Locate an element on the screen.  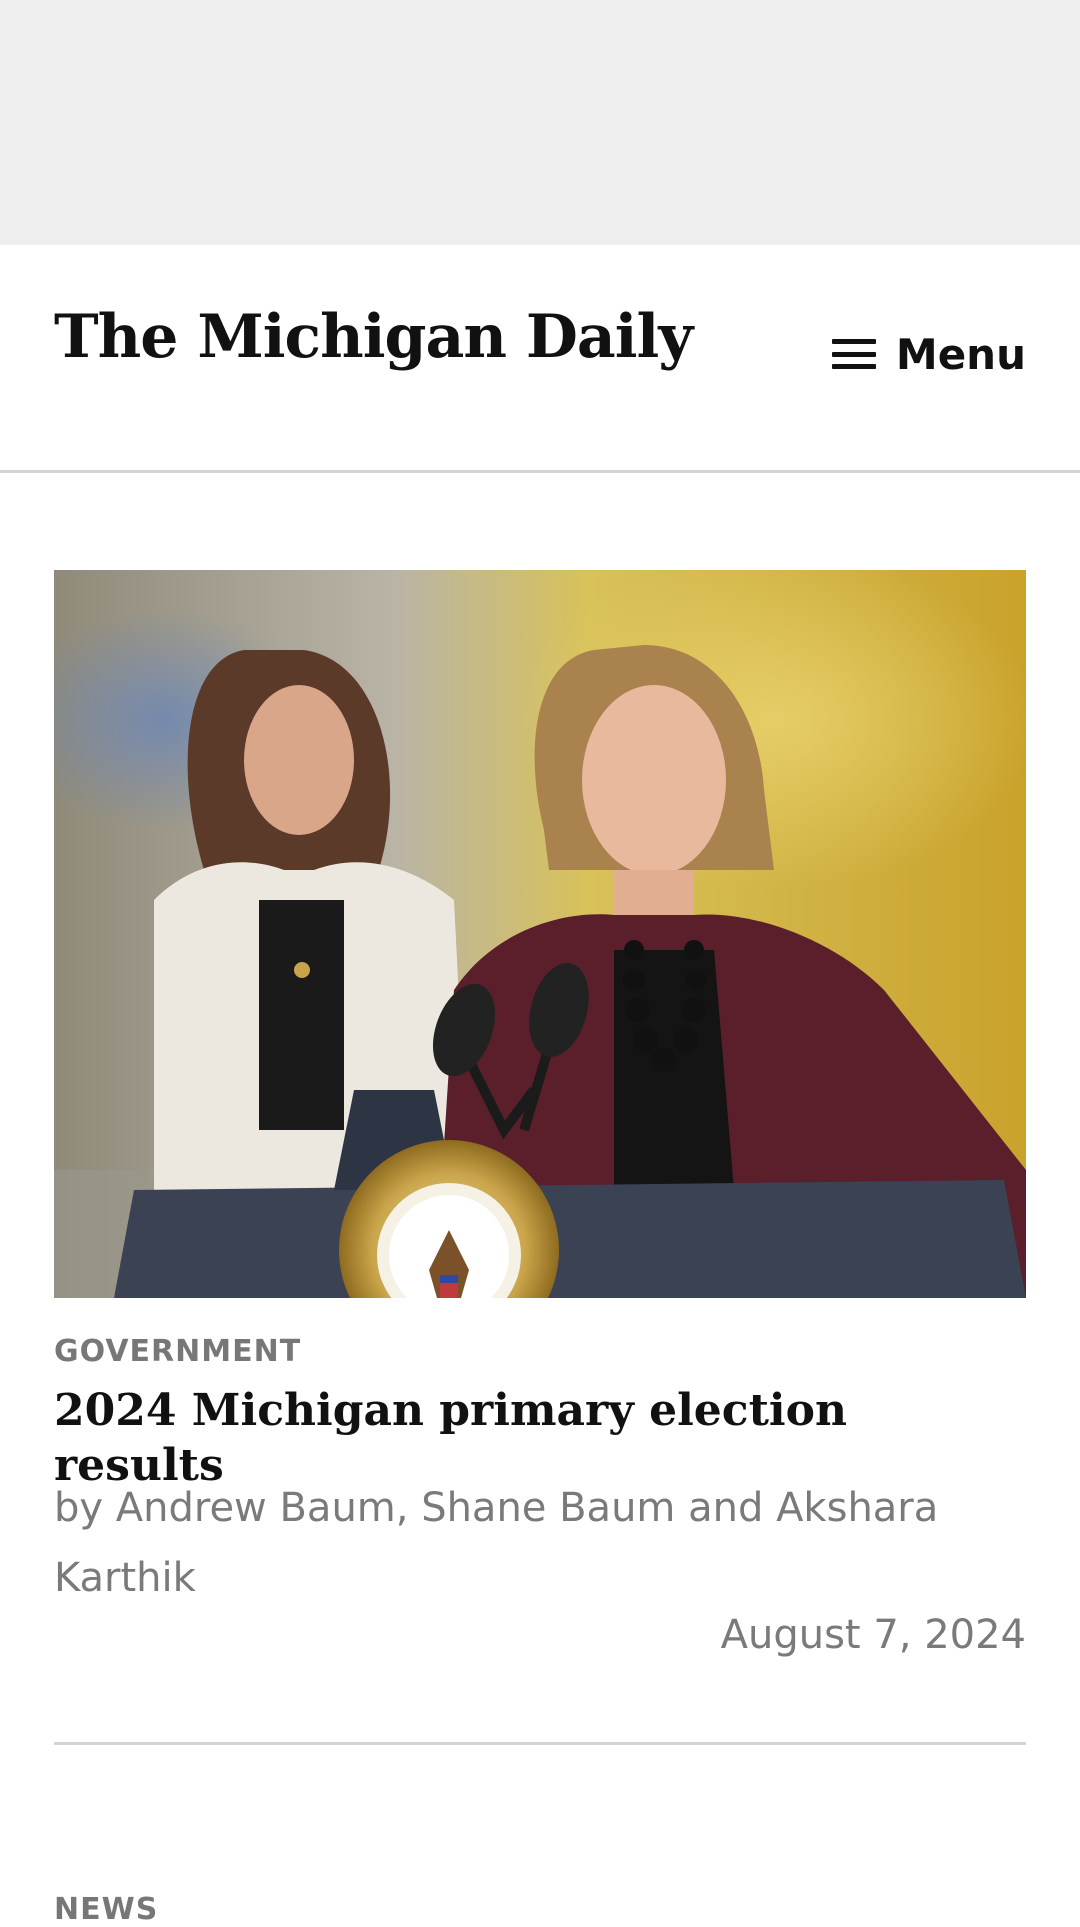
article-category: GOVERNMENT is located at coordinates (177, 1351).